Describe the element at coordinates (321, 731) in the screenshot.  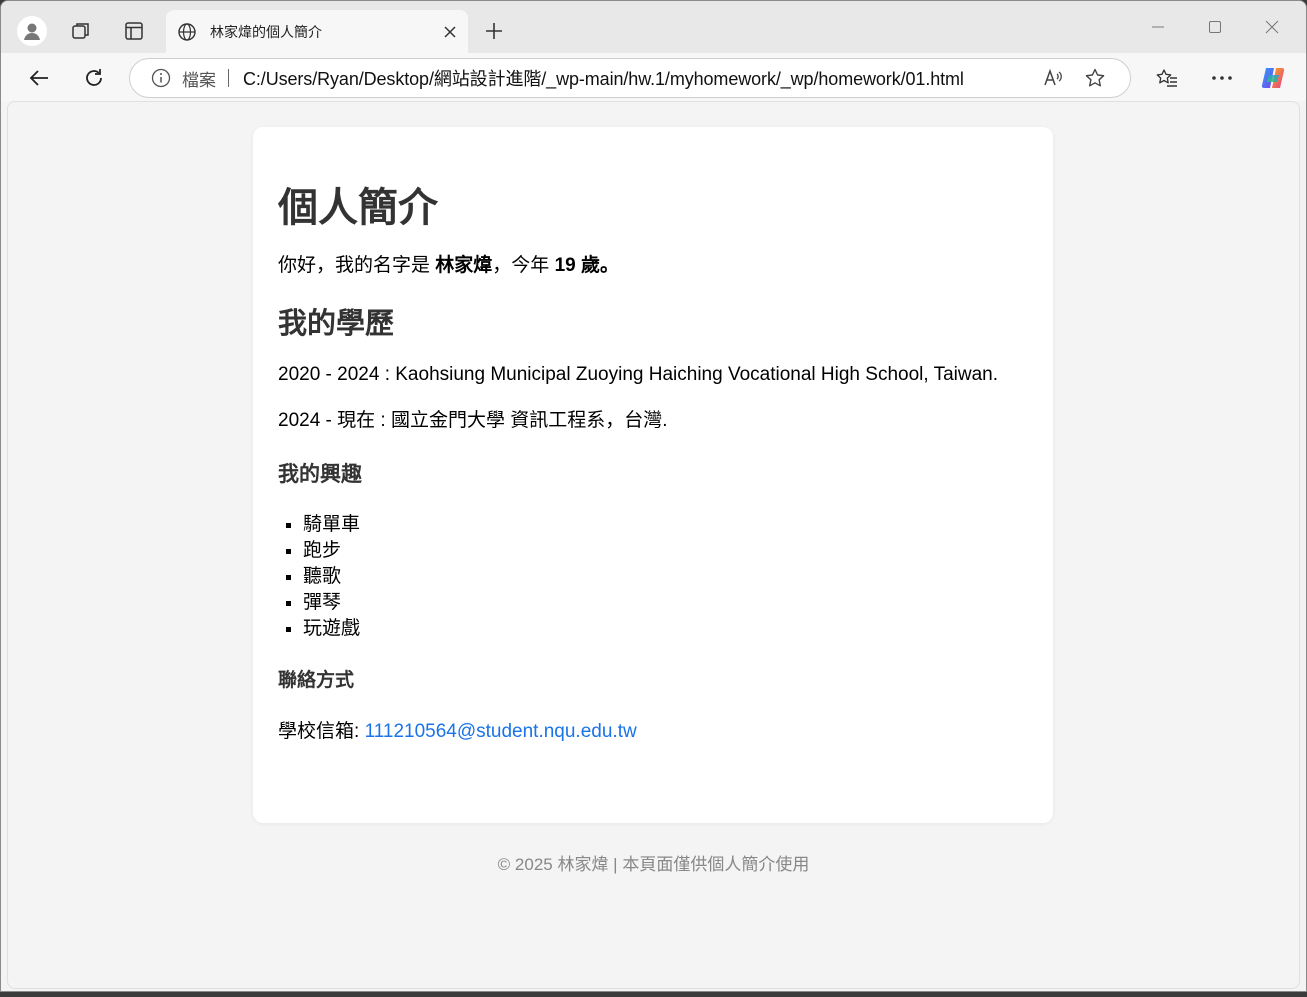
I see `contact-label: 學校信箱:` at that location.